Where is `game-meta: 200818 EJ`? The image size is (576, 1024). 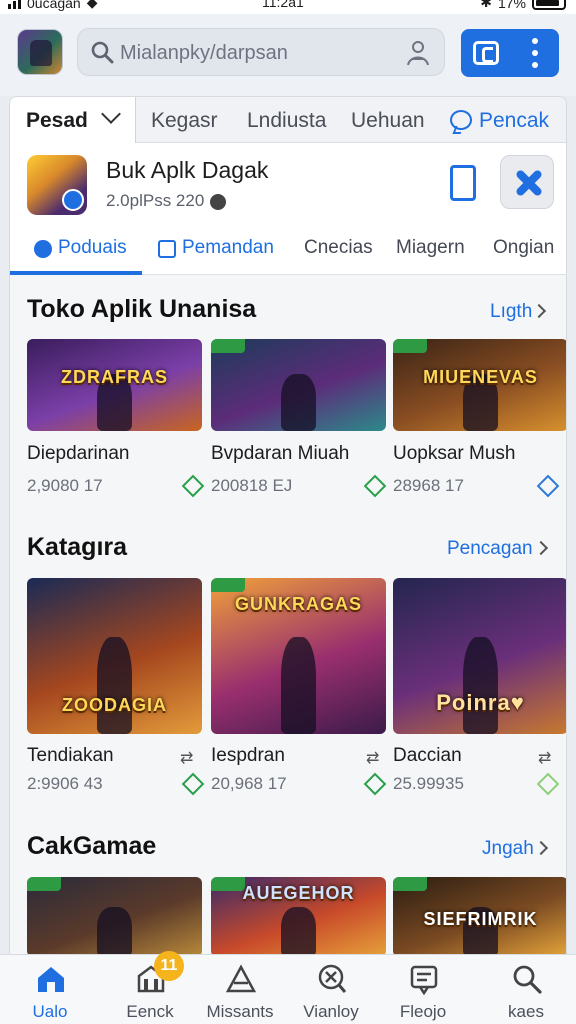
game-meta: 200818 EJ is located at coordinates (252, 485).